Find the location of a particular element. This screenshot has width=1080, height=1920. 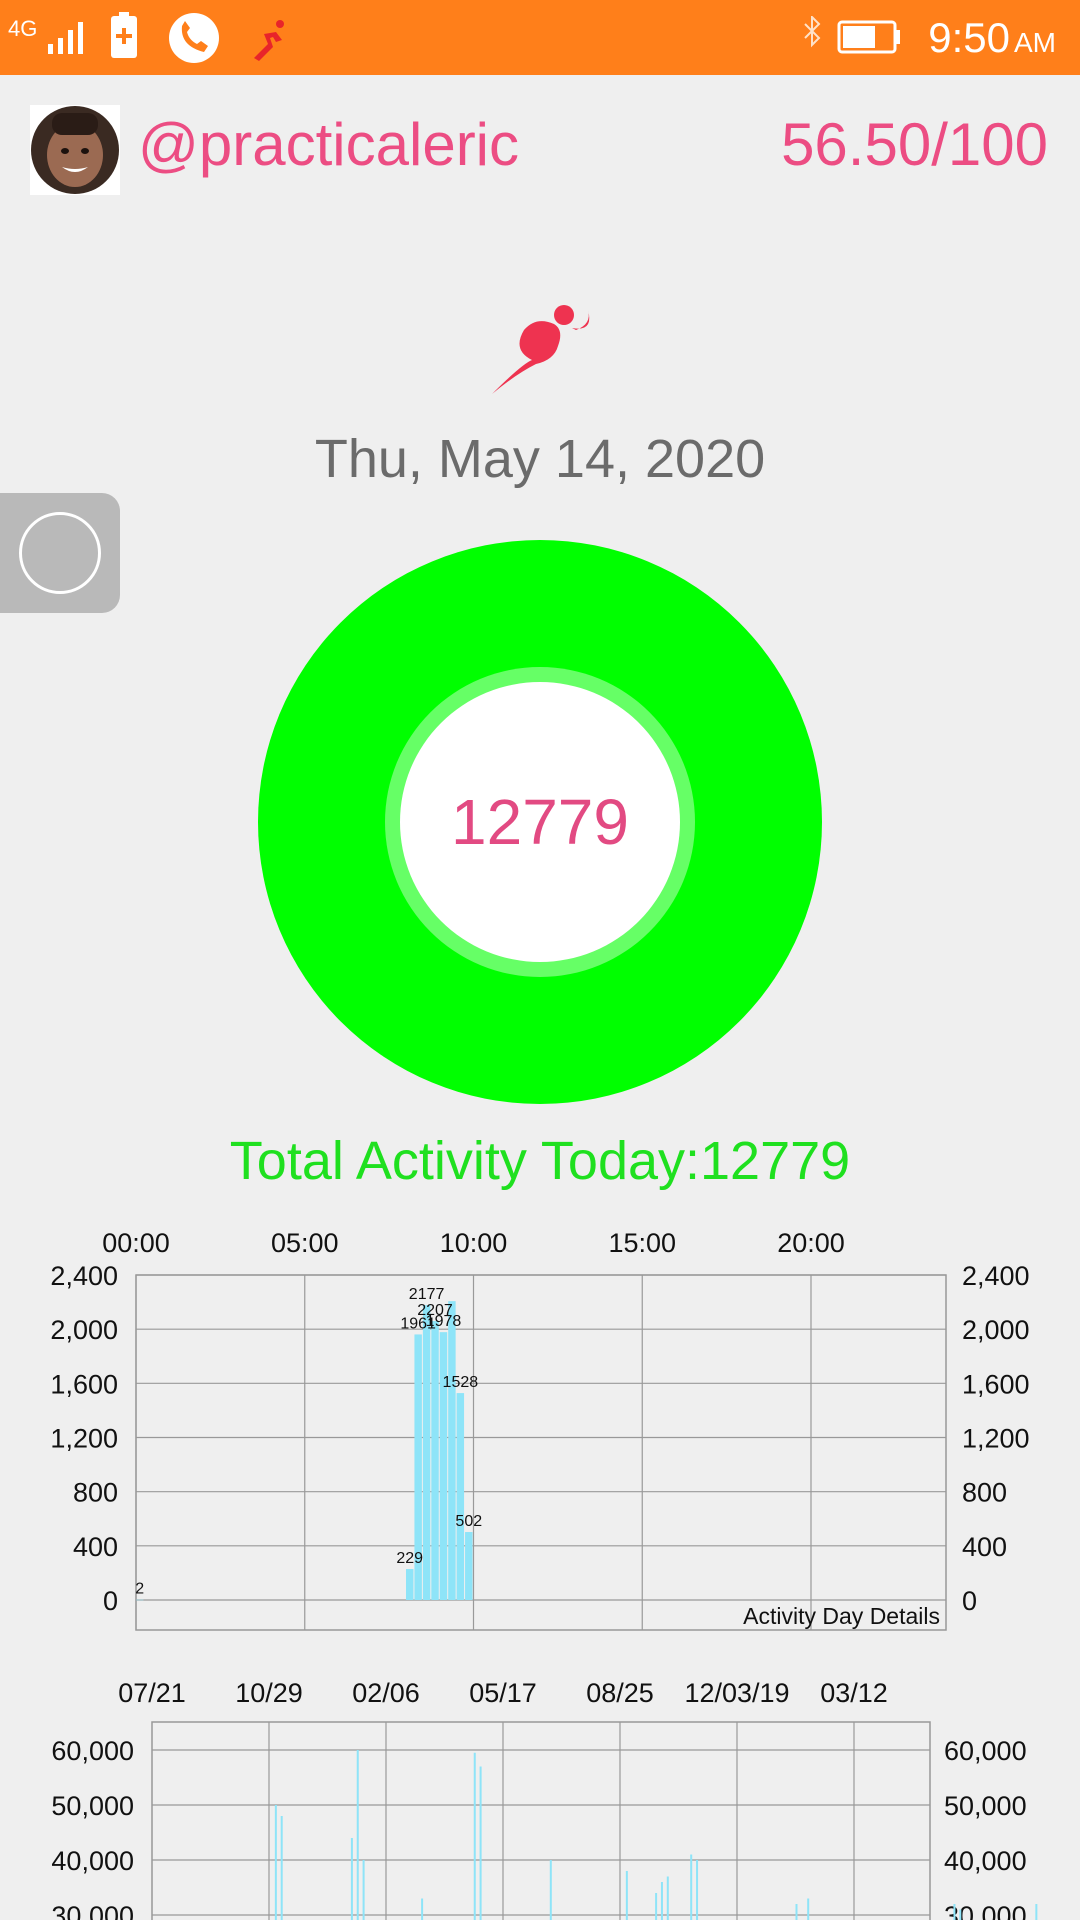

y-tick-label-left: 1,600 is located at coordinates (84, 1384).